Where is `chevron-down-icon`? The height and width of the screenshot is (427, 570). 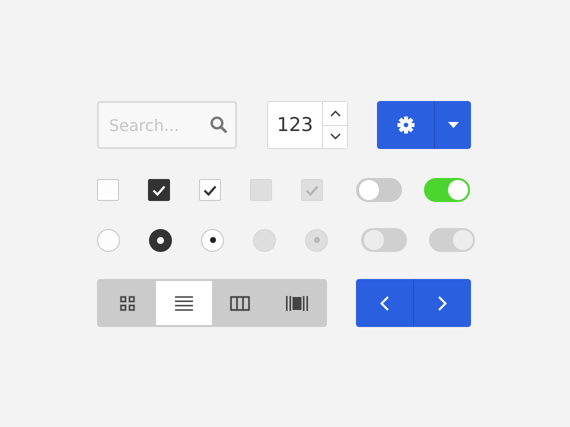
chevron-down-icon is located at coordinates (335, 136).